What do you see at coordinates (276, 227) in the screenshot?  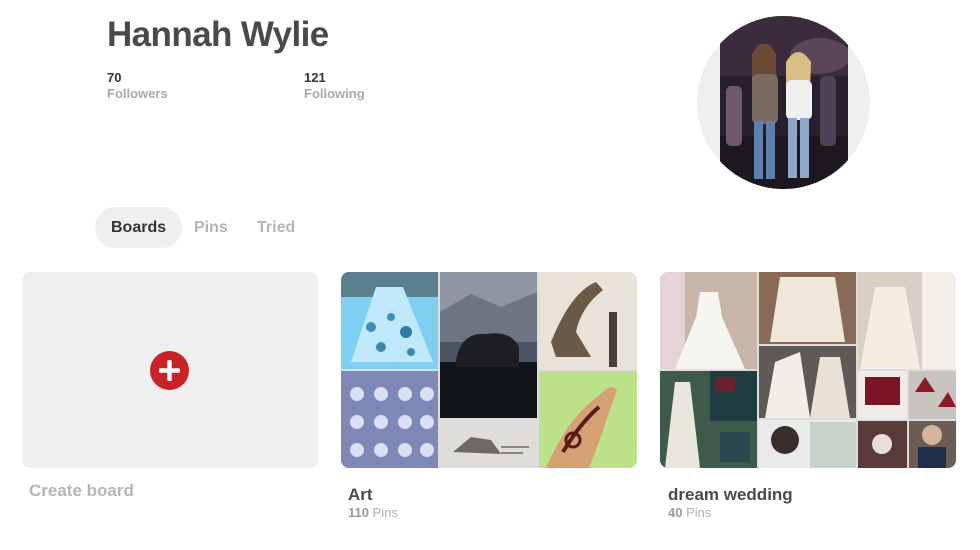 I see `tab-tried: Tried` at bounding box center [276, 227].